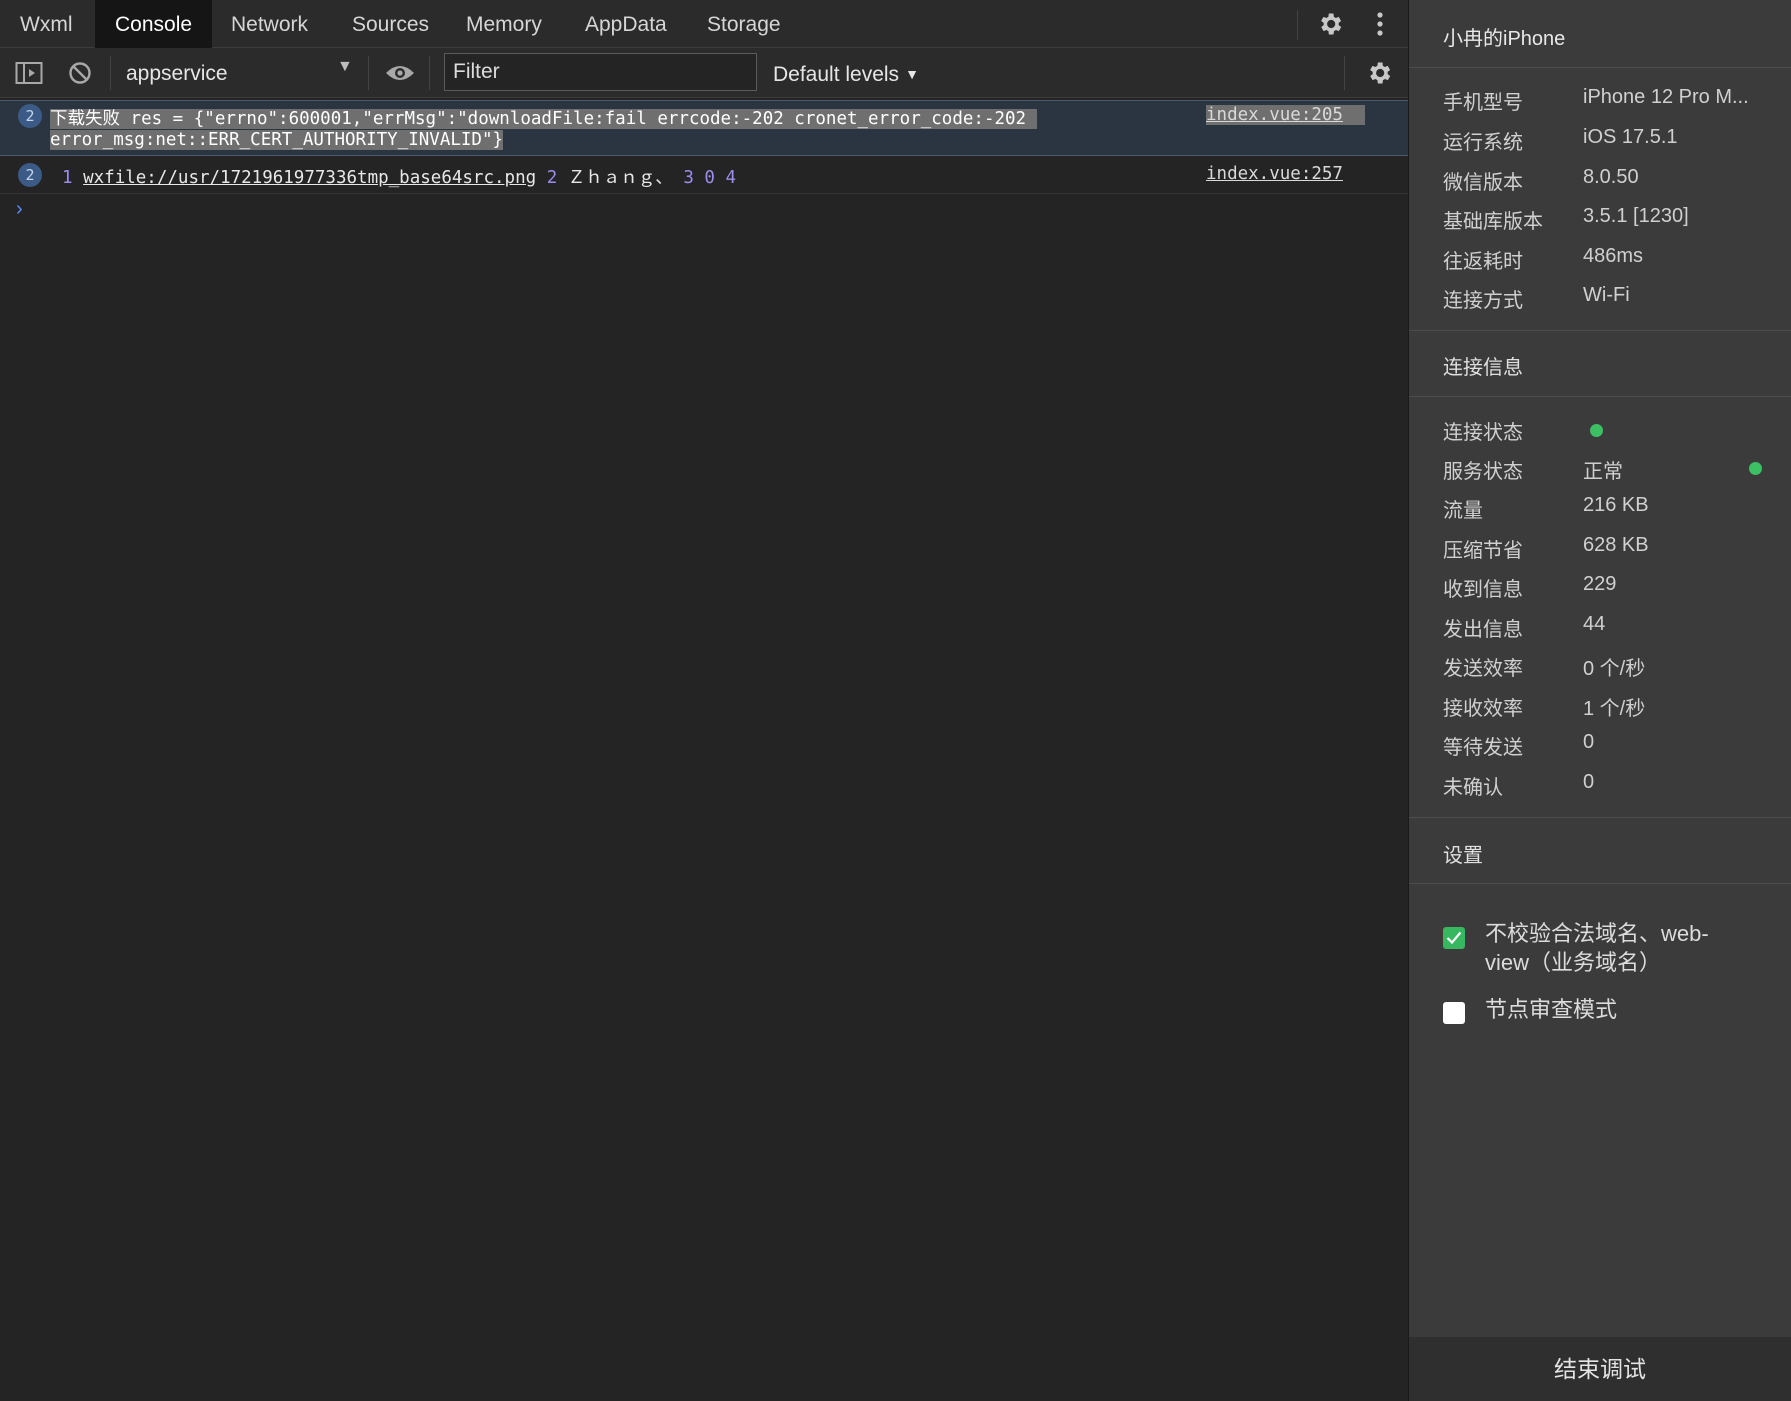  I want to click on info-value: Wi-Fi, so click(1606, 295).